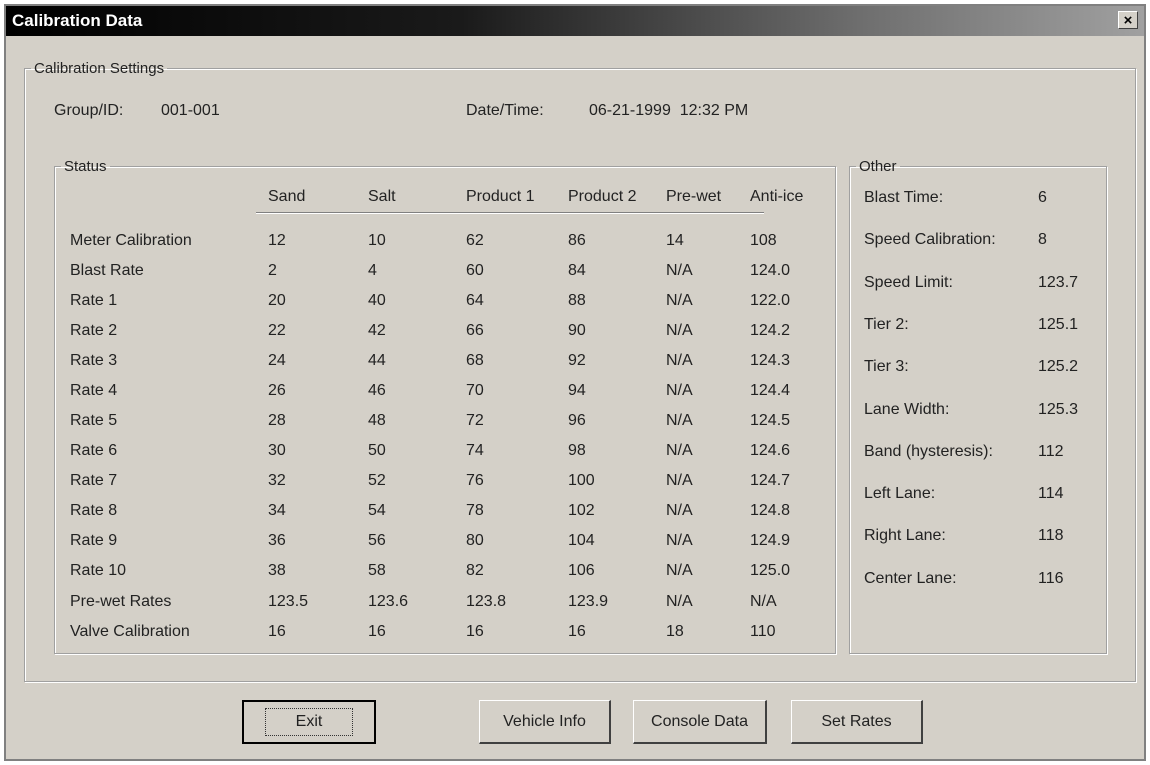 Image resolution: width=1150 pixels, height=765 pixels. Describe the element at coordinates (505, 110) in the screenshot. I see `datetime-label: Date/Time:` at that location.